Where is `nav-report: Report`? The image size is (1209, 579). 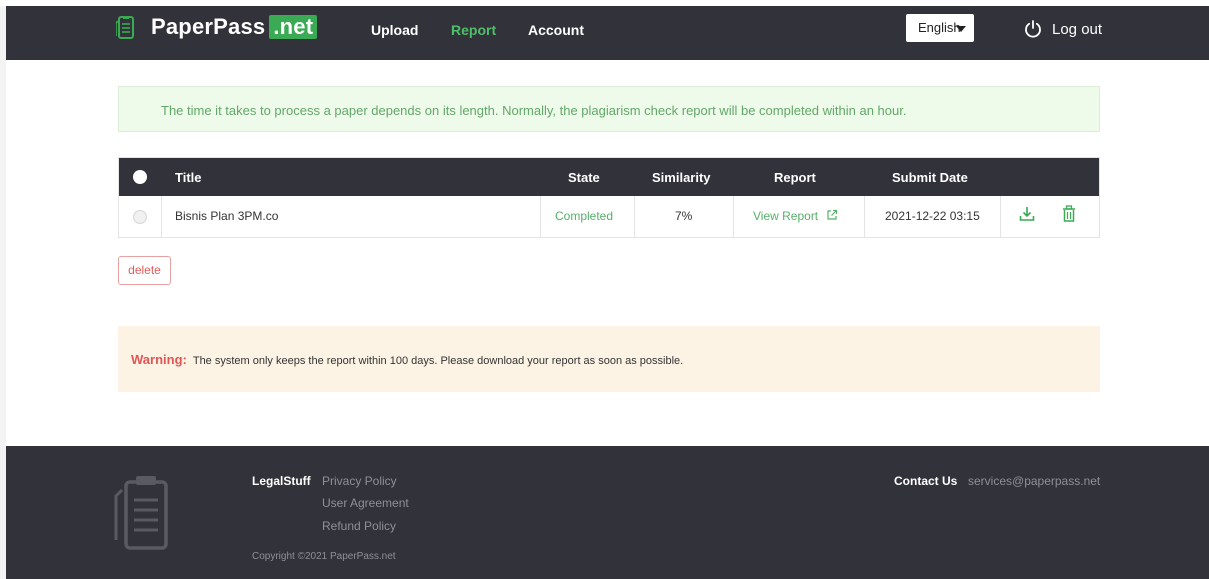
nav-report: Report is located at coordinates (473, 30).